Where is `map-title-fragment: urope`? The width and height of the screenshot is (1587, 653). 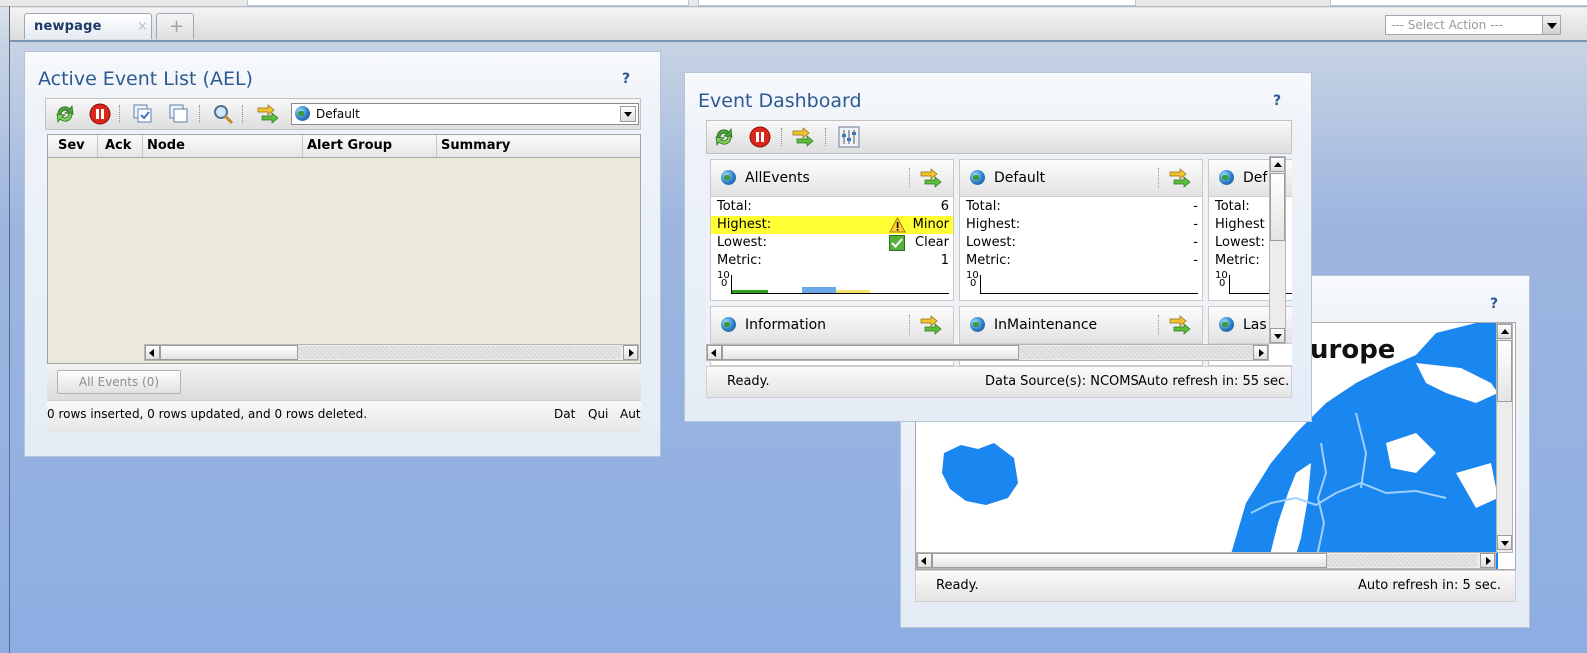
map-title-fragment: urope is located at coordinates (1353, 350).